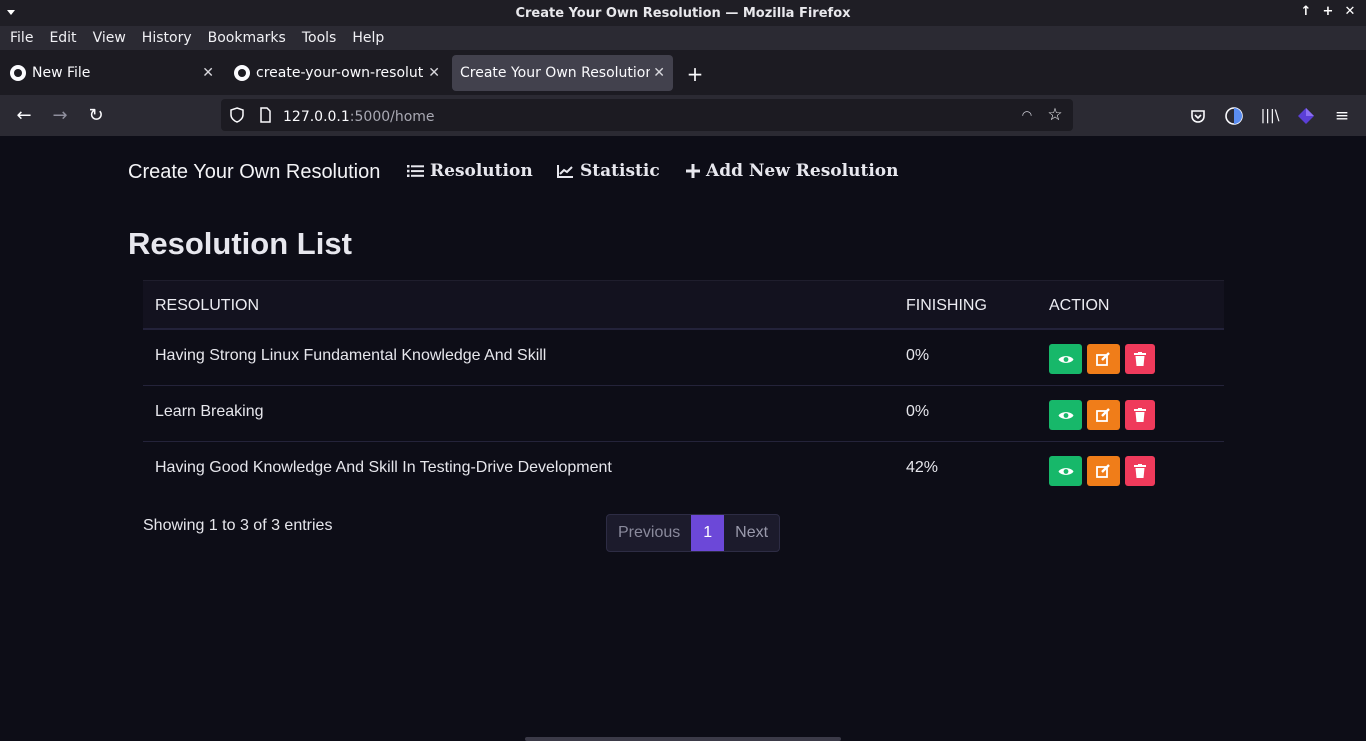 This screenshot has height=741, width=1366. Describe the element at coordinates (96, 116) in the screenshot. I see `reload-button: ↻` at that location.